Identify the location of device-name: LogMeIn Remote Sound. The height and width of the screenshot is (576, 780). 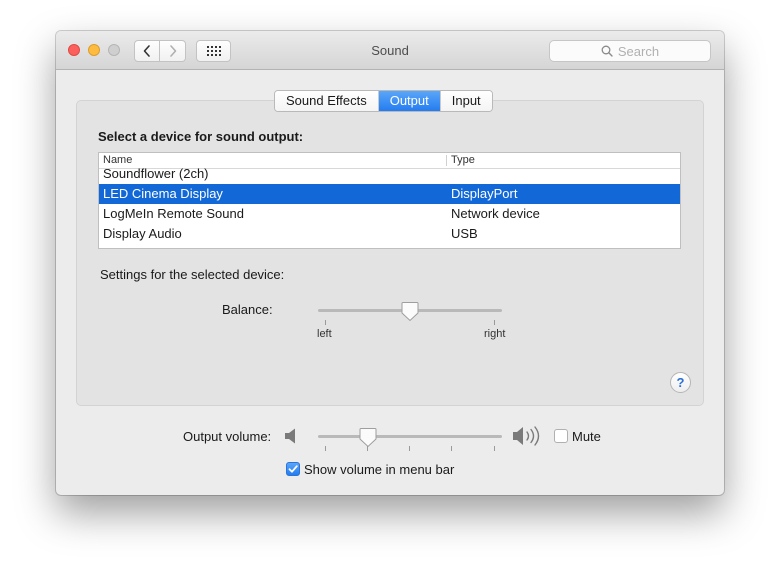
(173, 213).